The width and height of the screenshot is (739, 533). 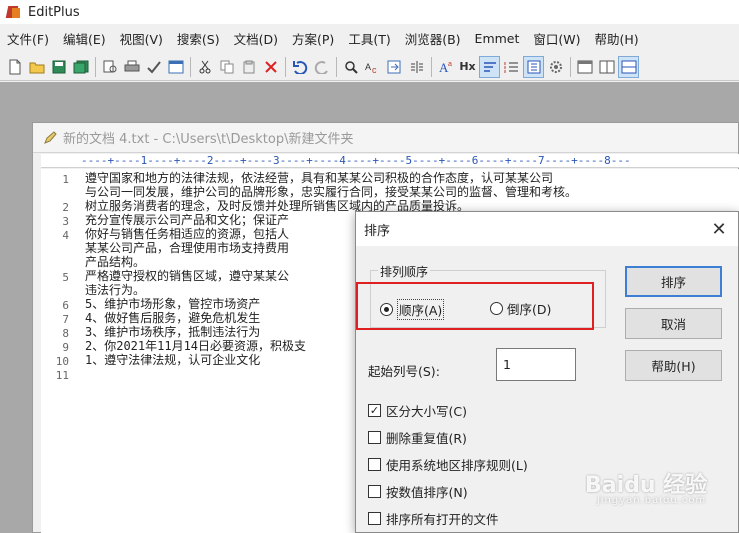 I want to click on copy-icon, so click(x=226, y=67).